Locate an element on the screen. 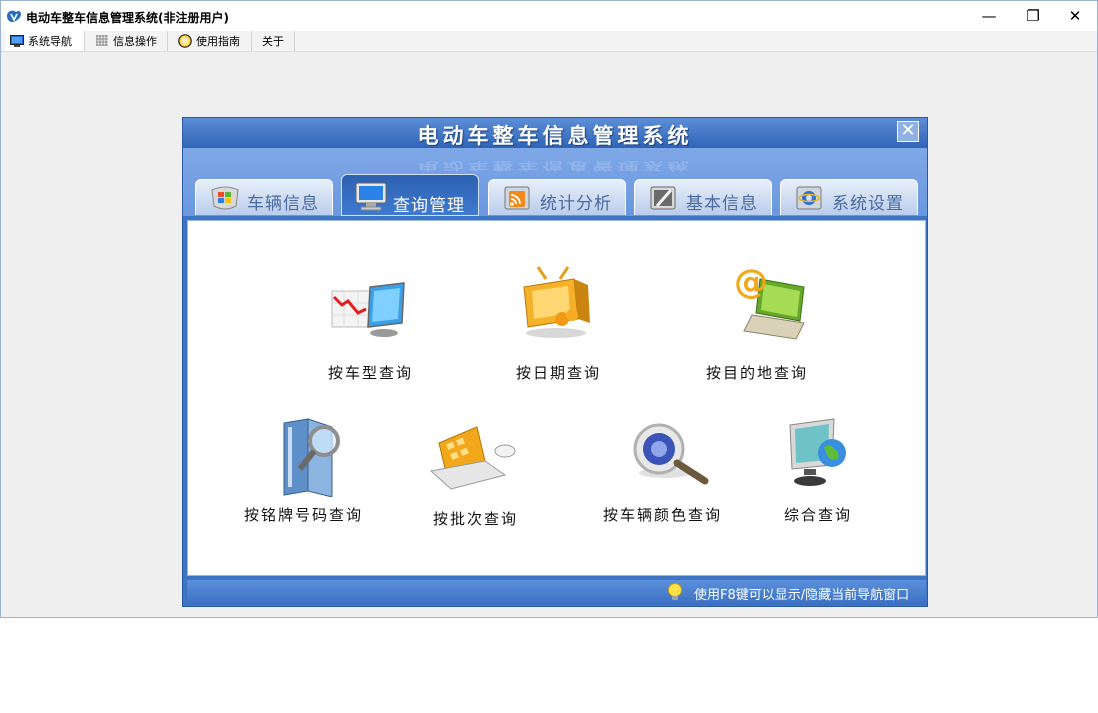  title-reflection: 电动车整车信息管理系统 is located at coordinates (555, 166).